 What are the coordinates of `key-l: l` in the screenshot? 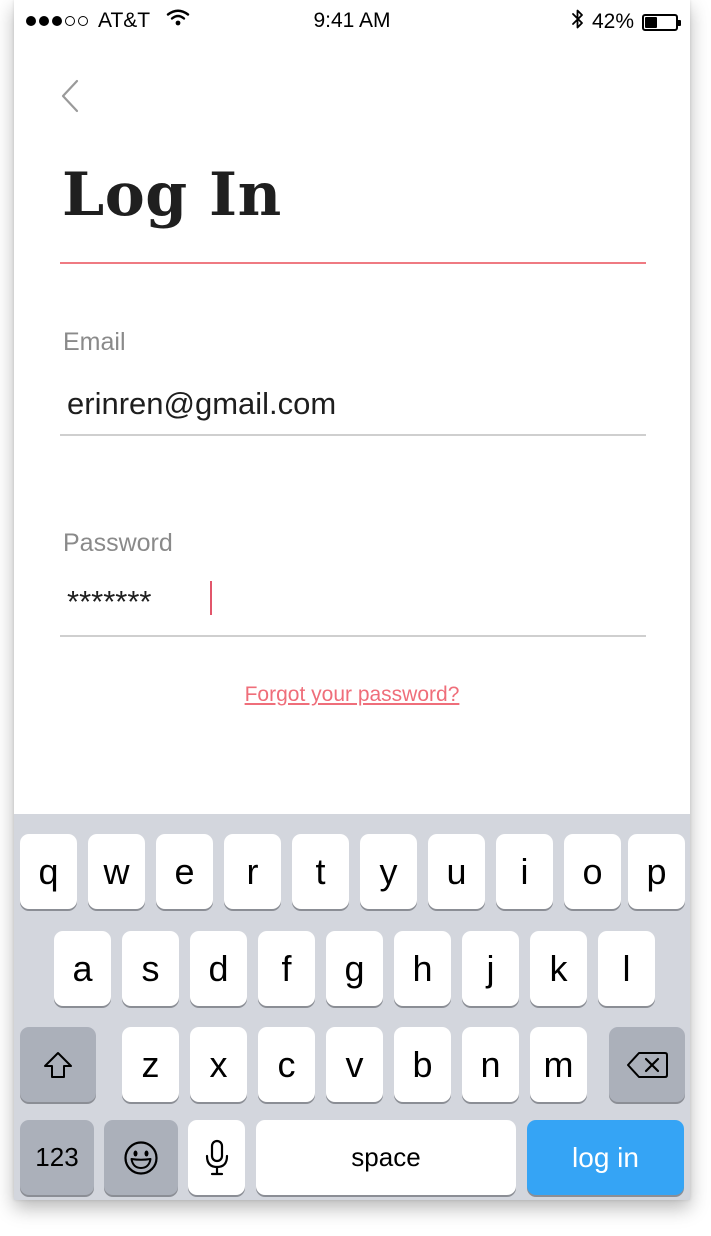 It's located at (626, 968).